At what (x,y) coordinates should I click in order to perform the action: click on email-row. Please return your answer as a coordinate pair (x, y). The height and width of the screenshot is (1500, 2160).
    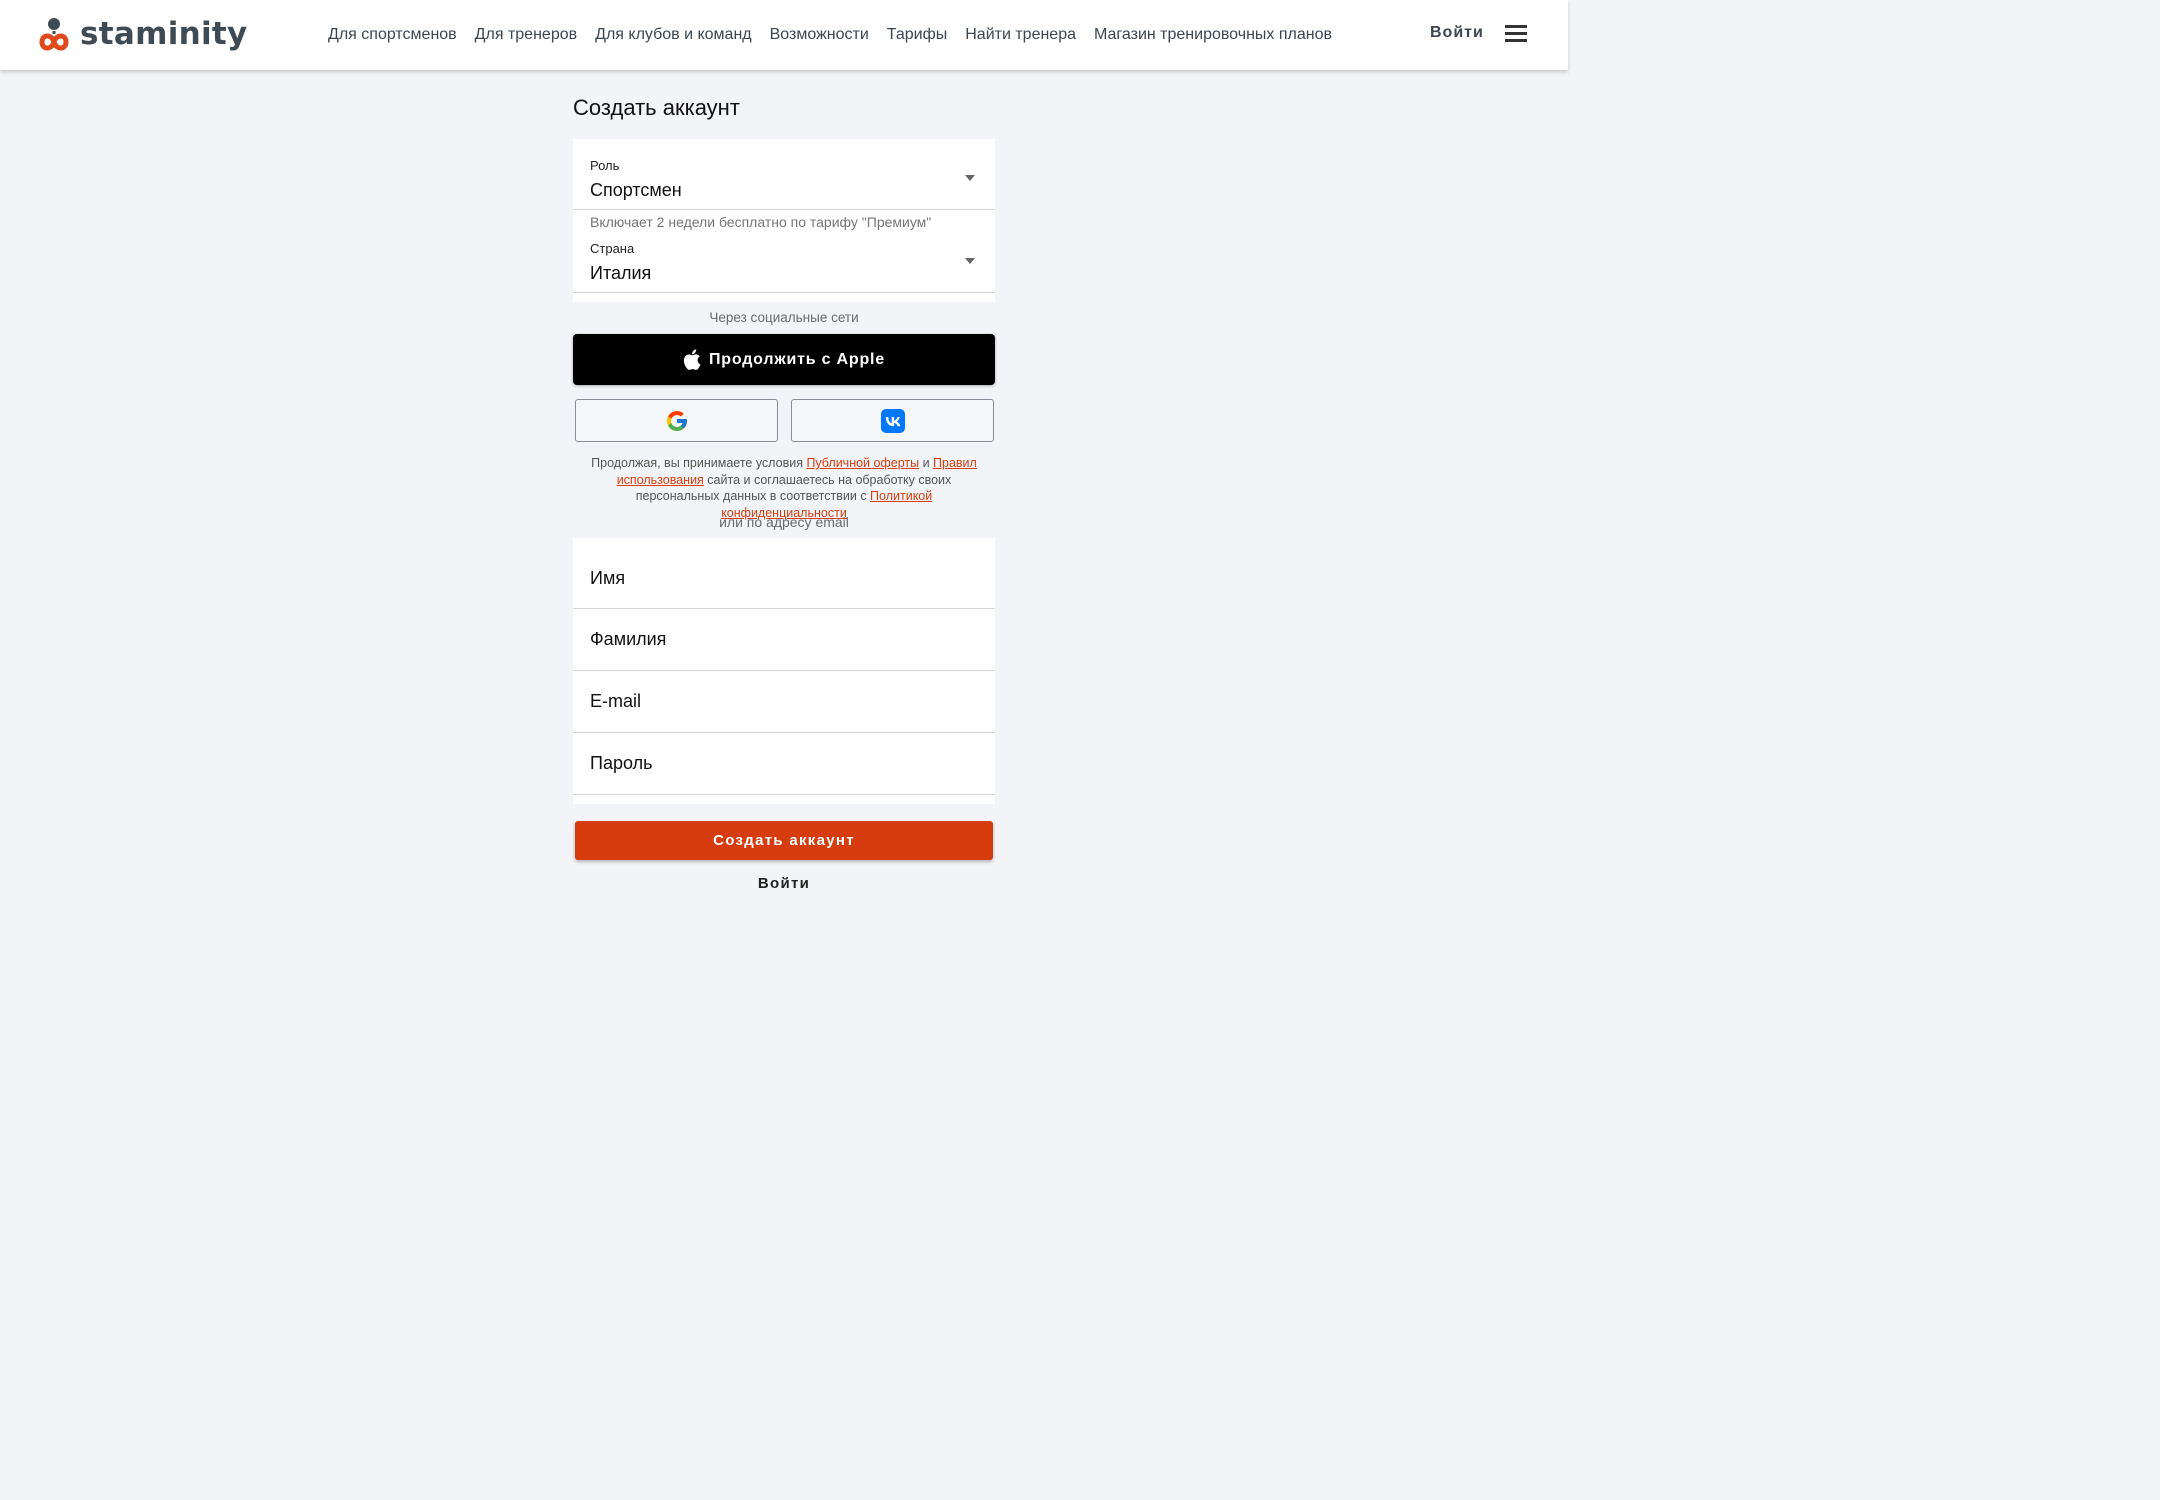
    Looking at the image, I should click on (784, 701).